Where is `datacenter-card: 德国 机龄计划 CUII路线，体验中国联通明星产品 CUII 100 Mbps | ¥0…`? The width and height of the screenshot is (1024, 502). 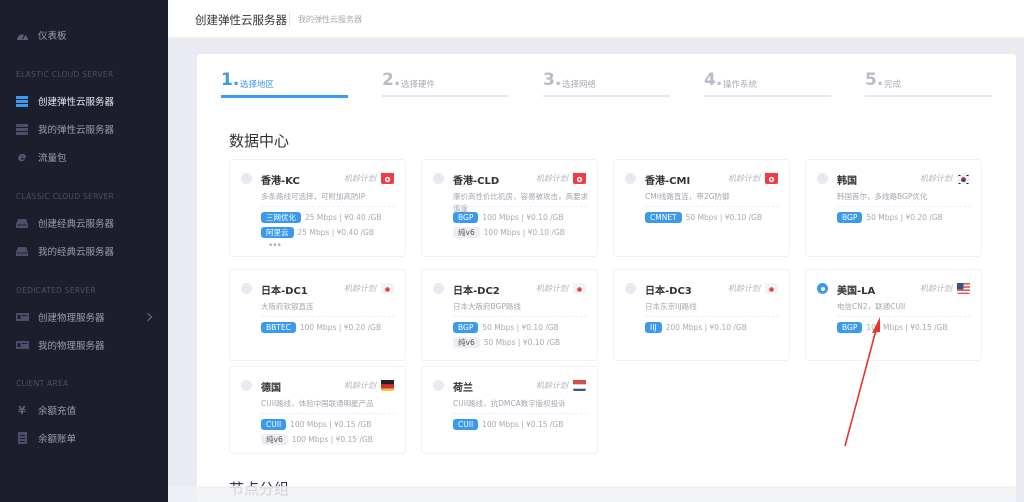 datacenter-card: 德国 机龄计划 CUII路线，体验中国联通明星产品 CUII 100 Mbps | ¥0… is located at coordinates (317, 410).